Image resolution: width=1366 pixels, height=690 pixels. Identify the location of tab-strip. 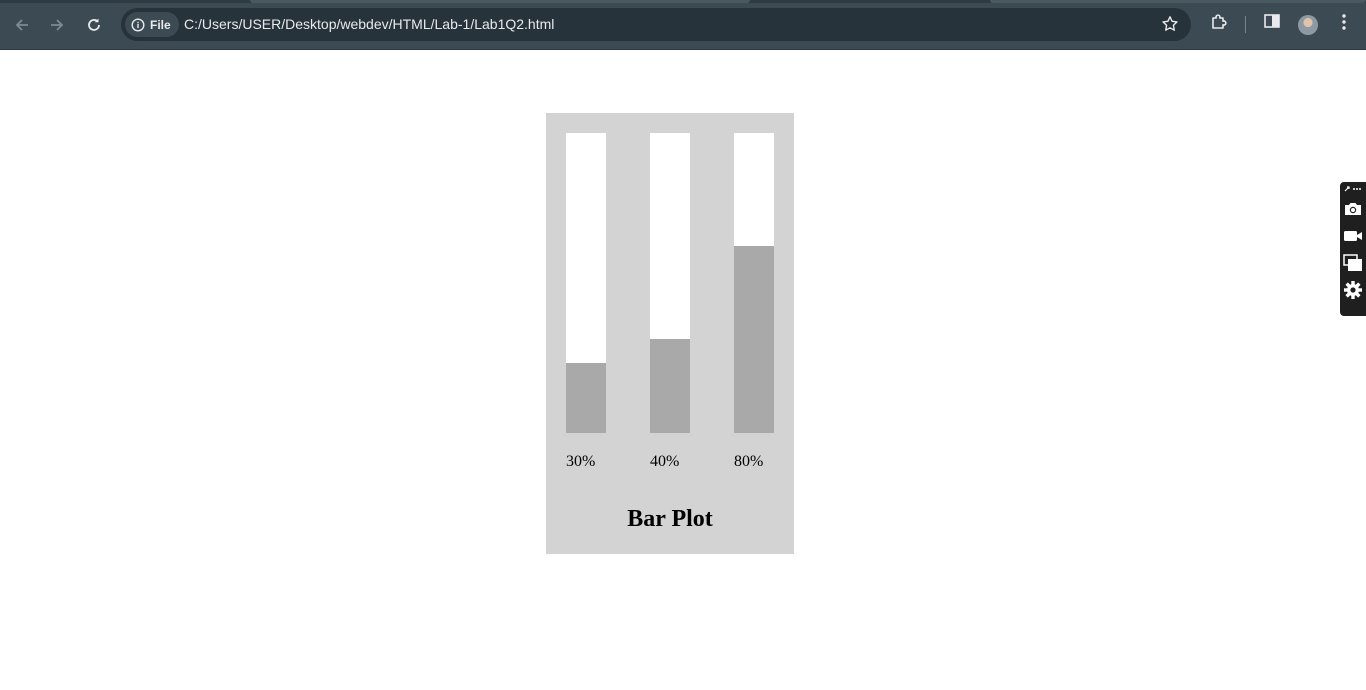
(683, 1).